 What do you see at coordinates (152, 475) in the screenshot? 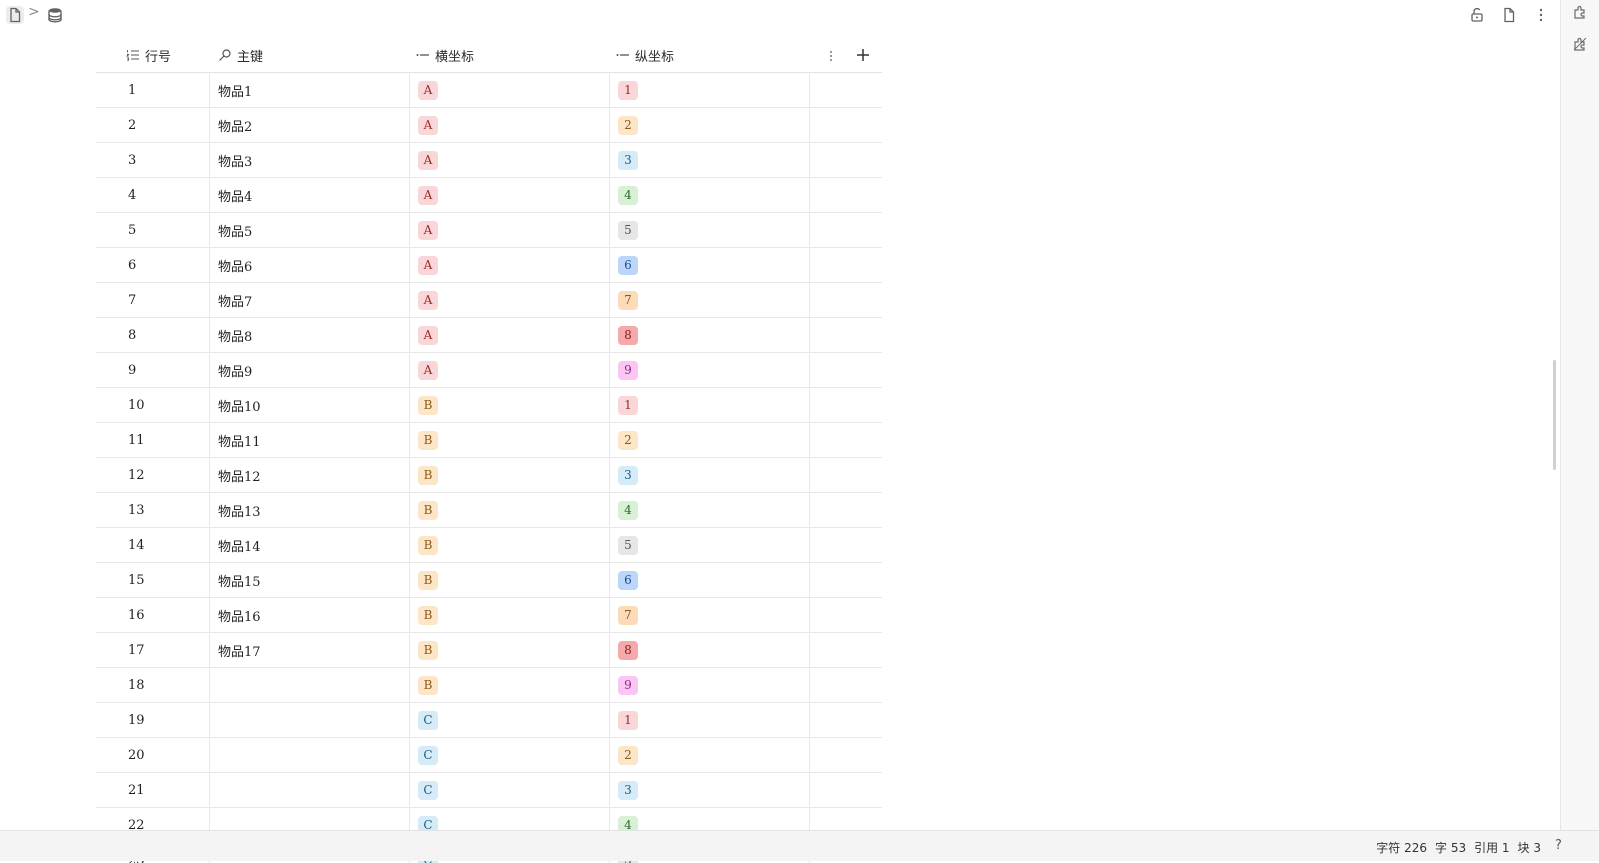
I see `cell-row-number: 12` at bounding box center [152, 475].